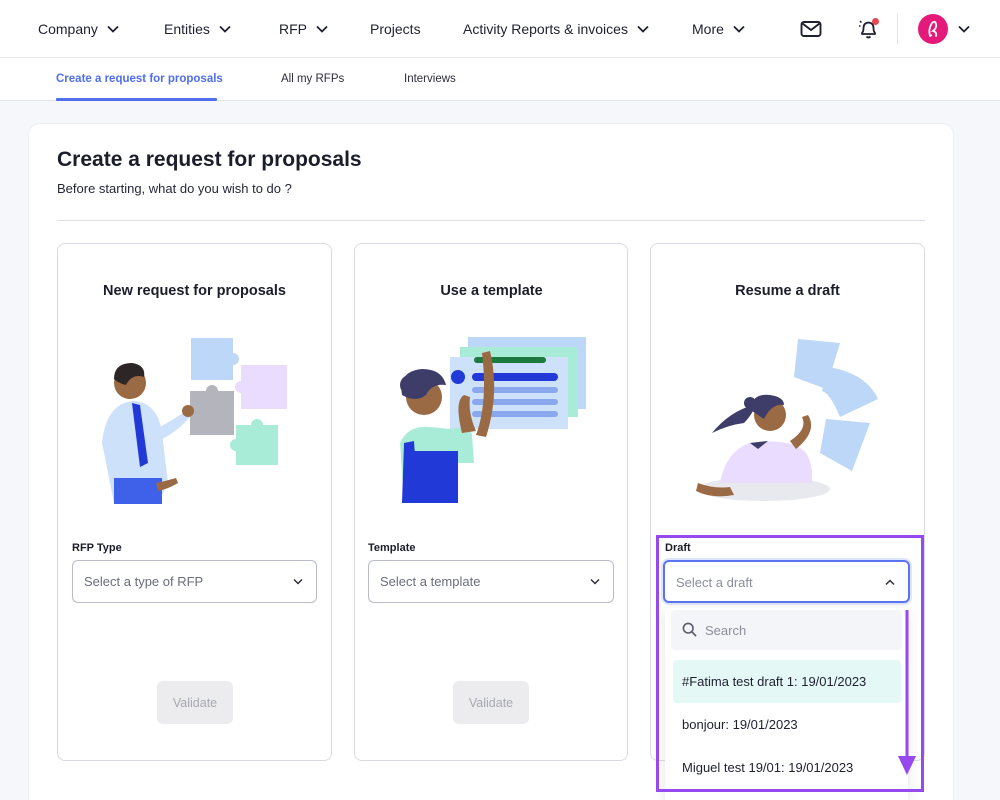 The width and height of the screenshot is (1000, 800). I want to click on template-illustration, so click(493, 420).